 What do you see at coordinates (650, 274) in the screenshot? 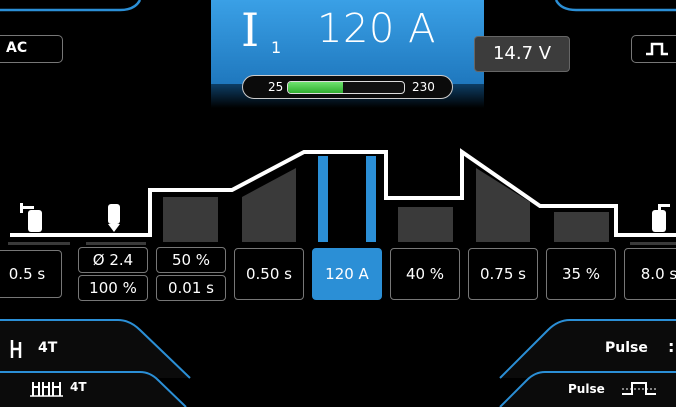
I see `param-postflow: 8.0 s` at bounding box center [650, 274].